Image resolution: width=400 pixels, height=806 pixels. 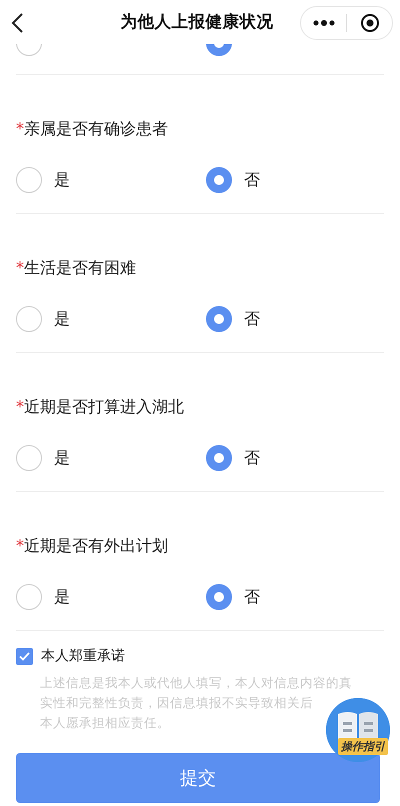 What do you see at coordinates (17, 23) in the screenshot?
I see `back-icon` at bounding box center [17, 23].